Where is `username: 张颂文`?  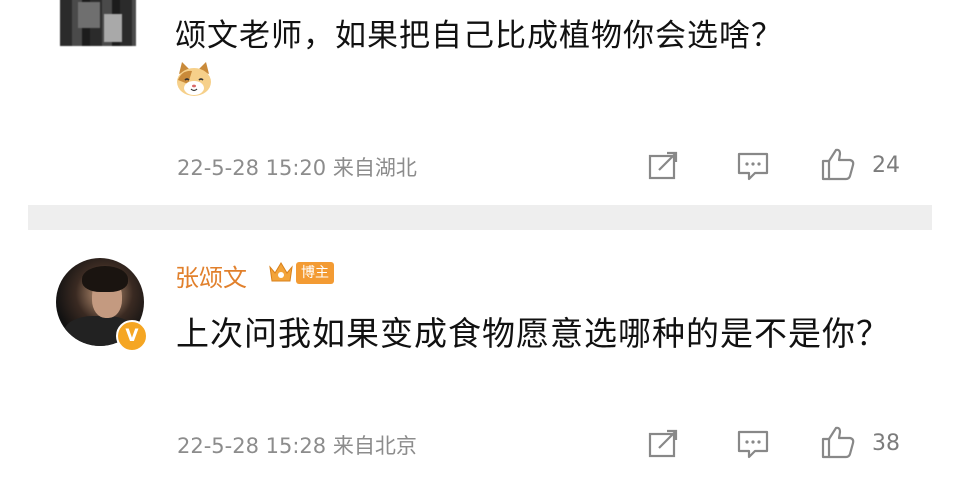
username: 张颂文 is located at coordinates (211, 275).